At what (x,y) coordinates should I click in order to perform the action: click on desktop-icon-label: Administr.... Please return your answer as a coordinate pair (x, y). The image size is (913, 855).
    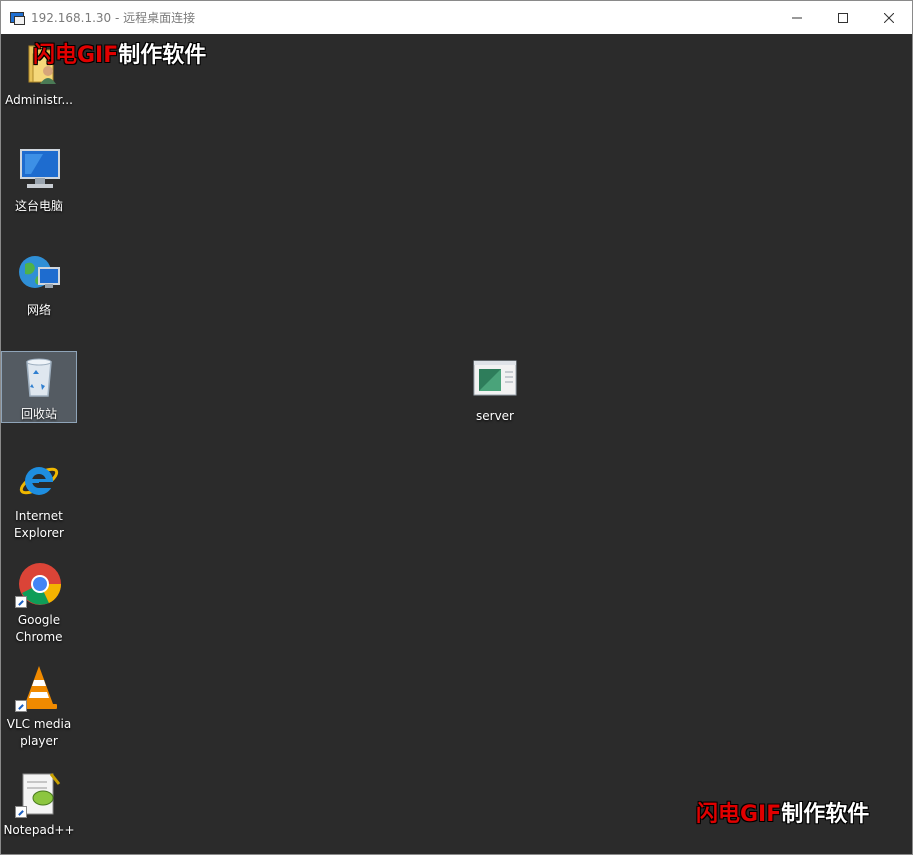
    Looking at the image, I should click on (39, 100).